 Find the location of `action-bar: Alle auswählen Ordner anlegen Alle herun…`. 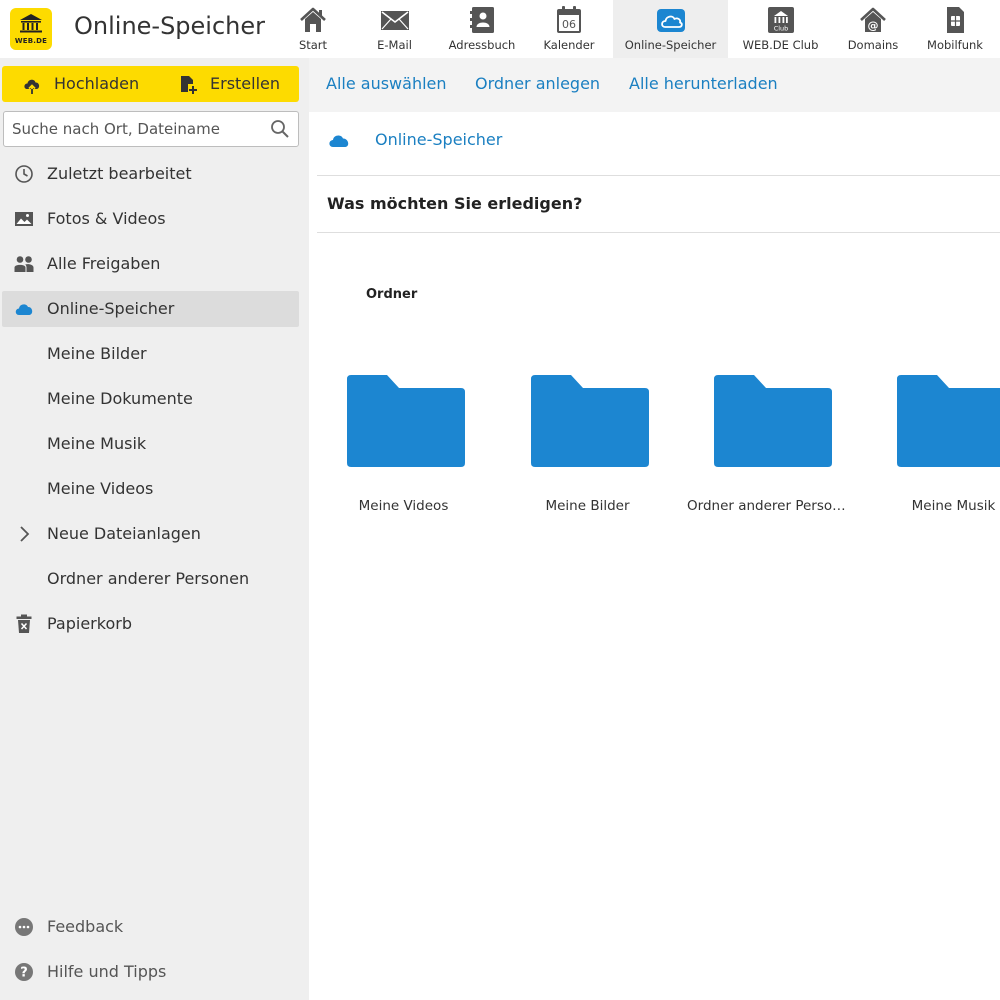

action-bar: Alle auswählen Ordner anlegen Alle herun… is located at coordinates (654, 85).